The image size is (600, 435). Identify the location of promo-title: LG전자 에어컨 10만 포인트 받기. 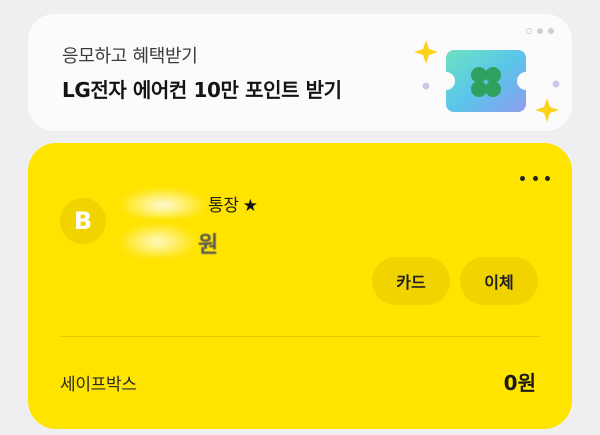
(202, 90).